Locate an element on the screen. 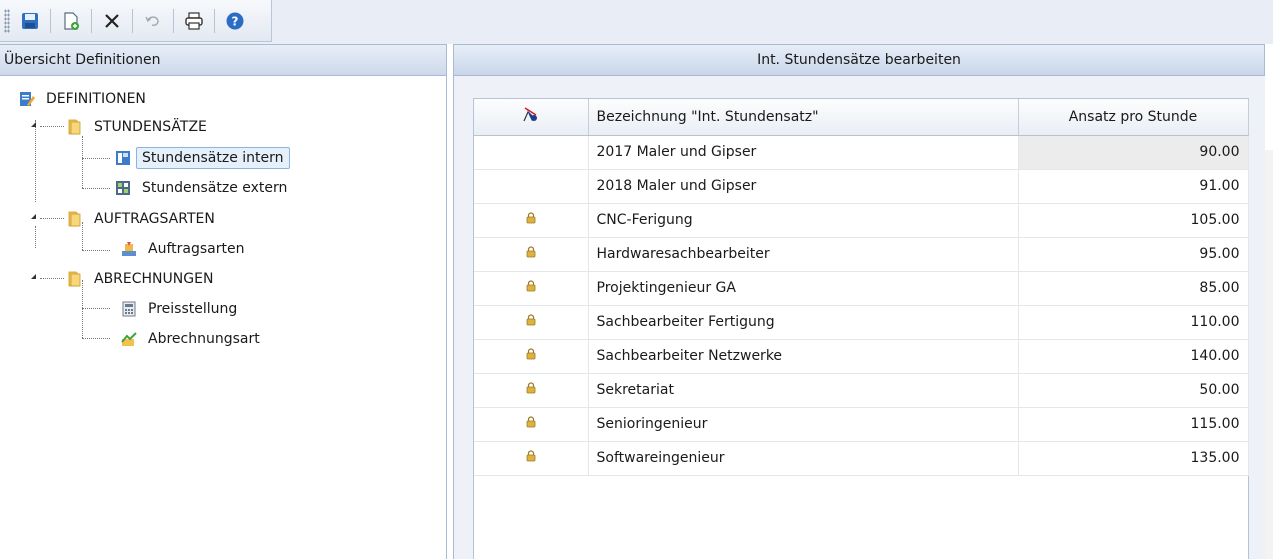 The height and width of the screenshot is (559, 1273). column-header-lock is located at coordinates (531, 117).